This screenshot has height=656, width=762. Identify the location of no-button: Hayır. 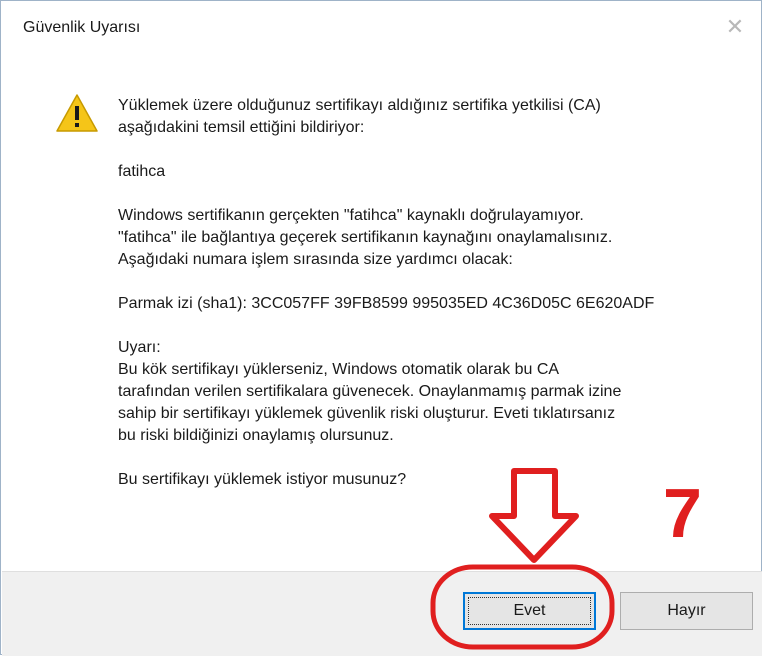
(686, 611).